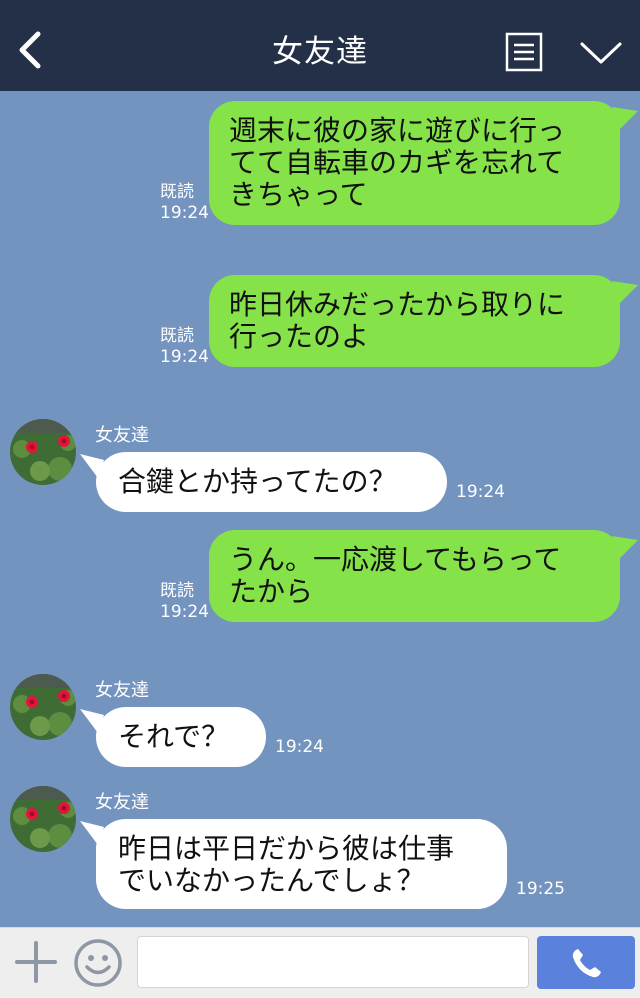 This screenshot has height=998, width=640. Describe the element at coordinates (271, 591) in the screenshot. I see `message-line: たから` at that location.